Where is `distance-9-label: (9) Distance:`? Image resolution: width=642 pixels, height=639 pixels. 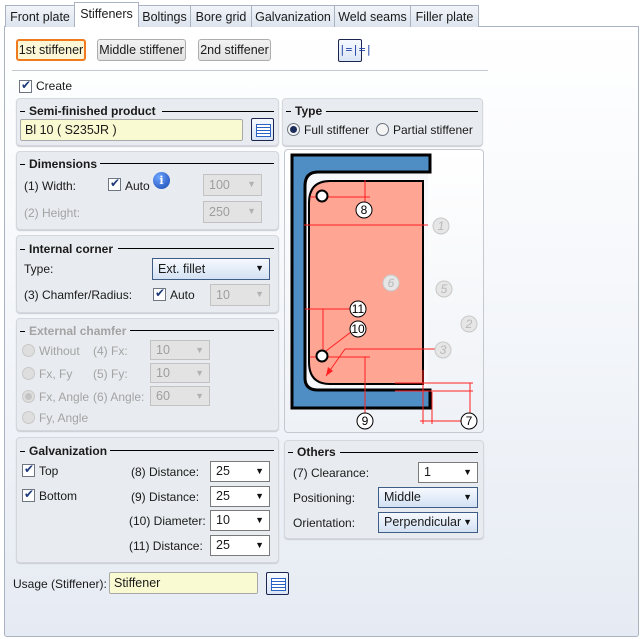 distance-9-label: (9) Distance: is located at coordinates (165, 497).